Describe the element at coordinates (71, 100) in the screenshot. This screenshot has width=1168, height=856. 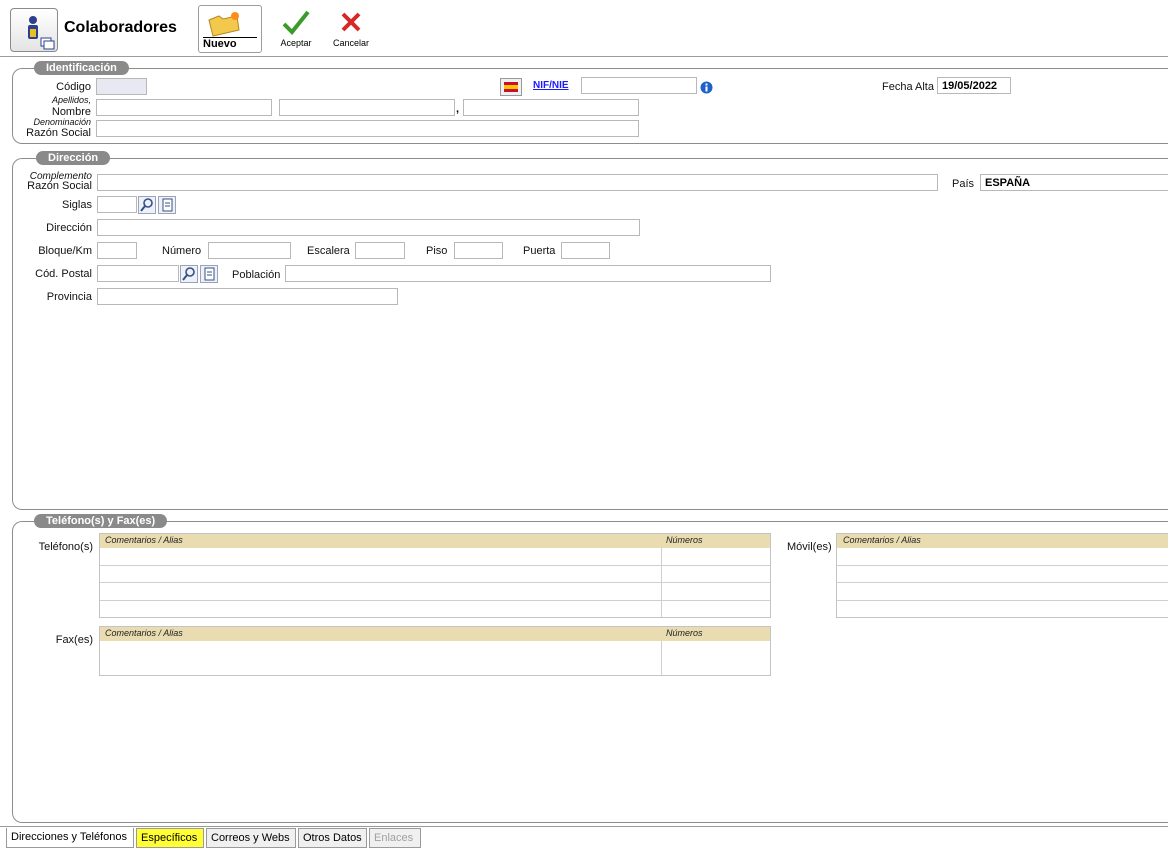
I see `apellidos-label-1: Apellidos,` at that location.